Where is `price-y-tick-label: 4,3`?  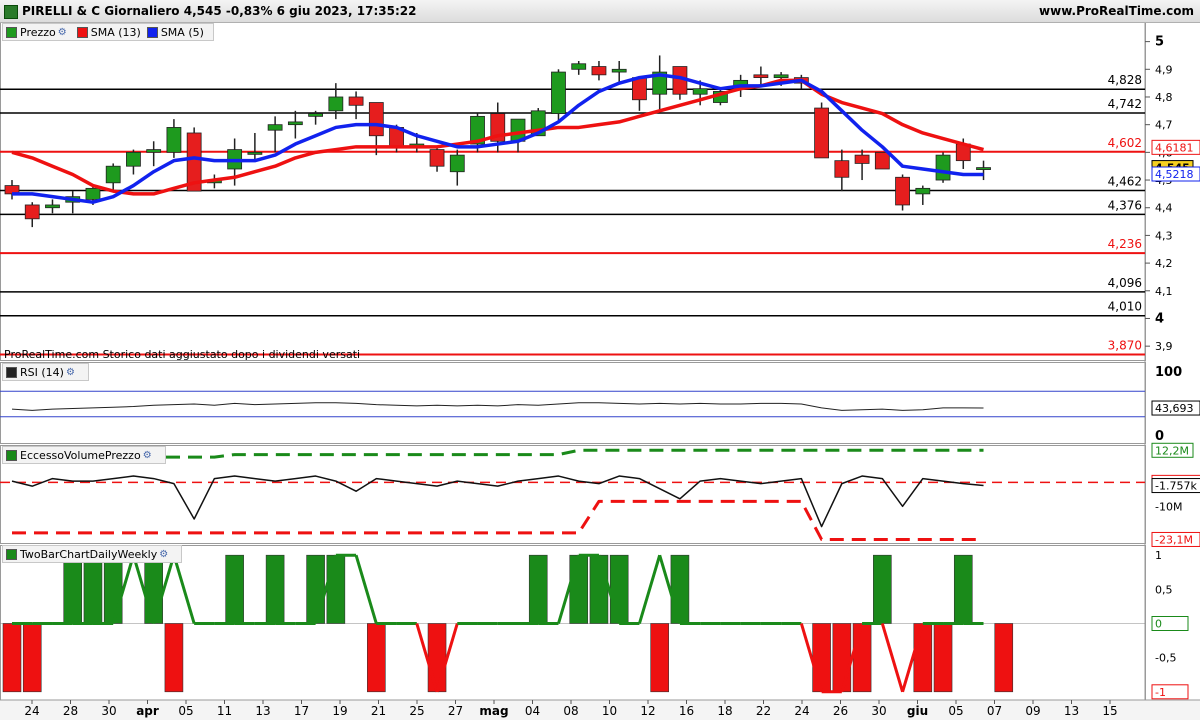 price-y-tick-label: 4,3 is located at coordinates (1164, 235).